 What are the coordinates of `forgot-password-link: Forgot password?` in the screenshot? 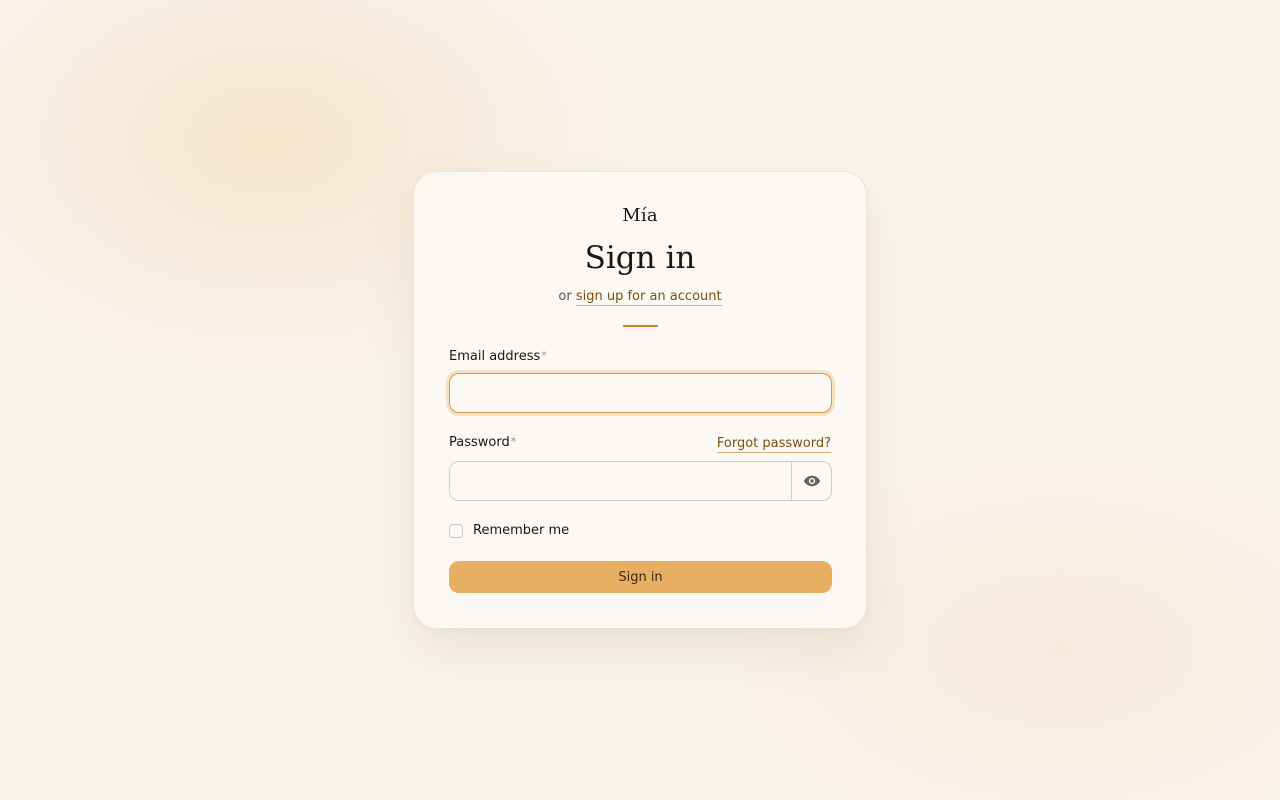 It's located at (773, 444).